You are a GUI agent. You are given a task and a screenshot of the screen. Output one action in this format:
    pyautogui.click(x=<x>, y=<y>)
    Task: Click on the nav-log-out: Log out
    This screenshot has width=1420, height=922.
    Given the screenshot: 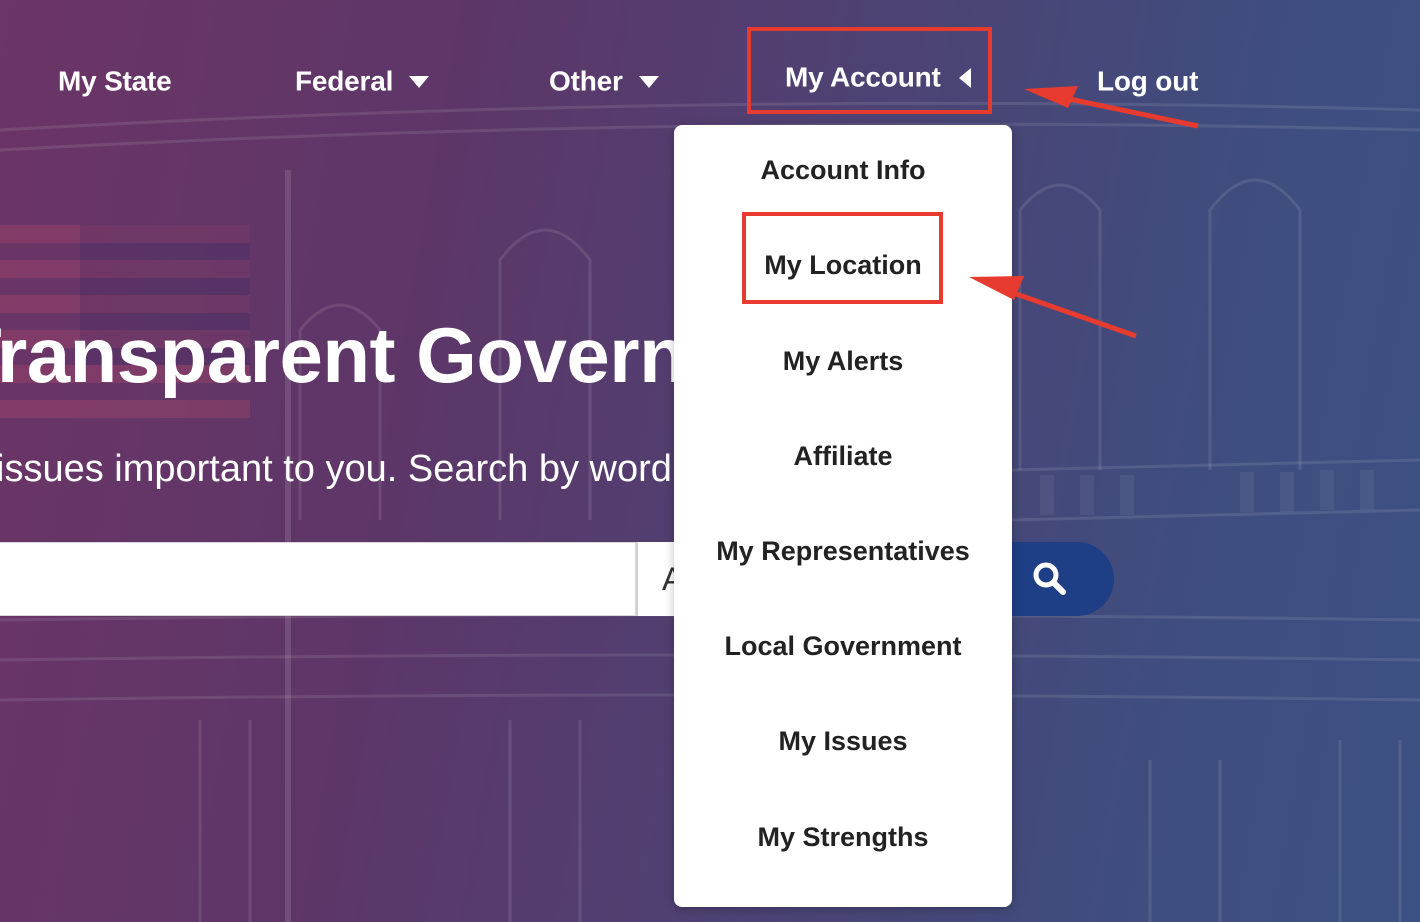 What is the action you would take?
    pyautogui.click(x=1147, y=81)
    